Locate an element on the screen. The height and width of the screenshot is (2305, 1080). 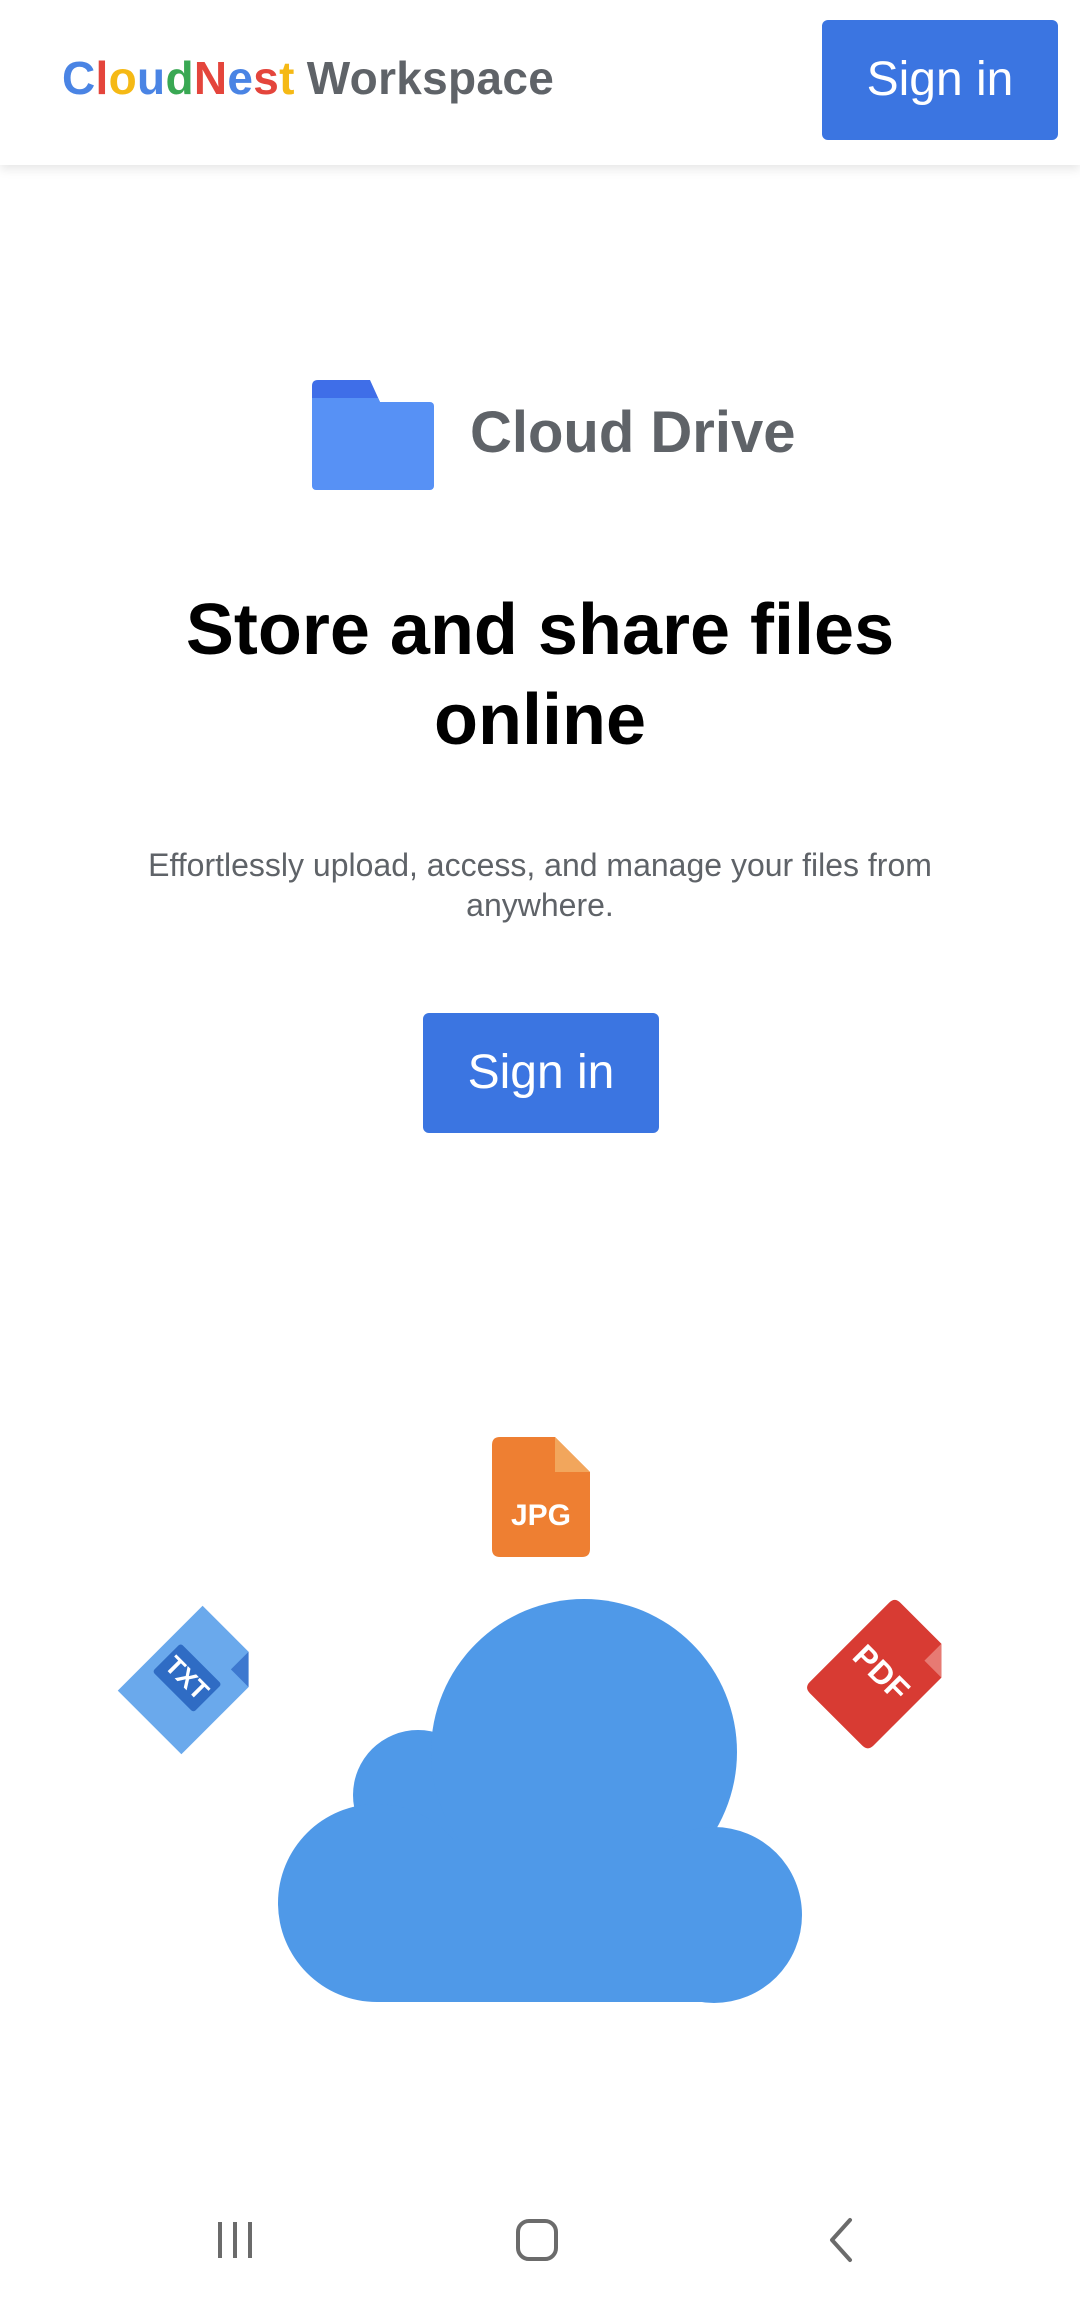
recent-apps-icon is located at coordinates (235, 2240).